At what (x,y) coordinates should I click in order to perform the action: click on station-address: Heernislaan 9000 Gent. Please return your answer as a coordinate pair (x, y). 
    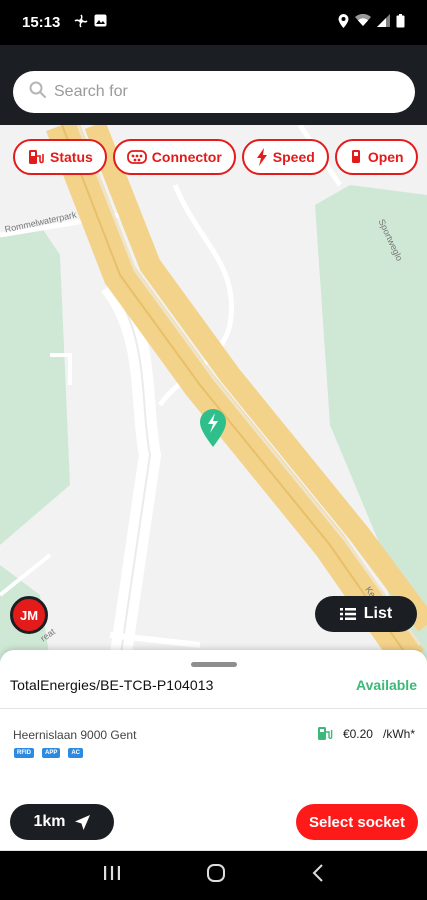
    Looking at the image, I should click on (75, 735).